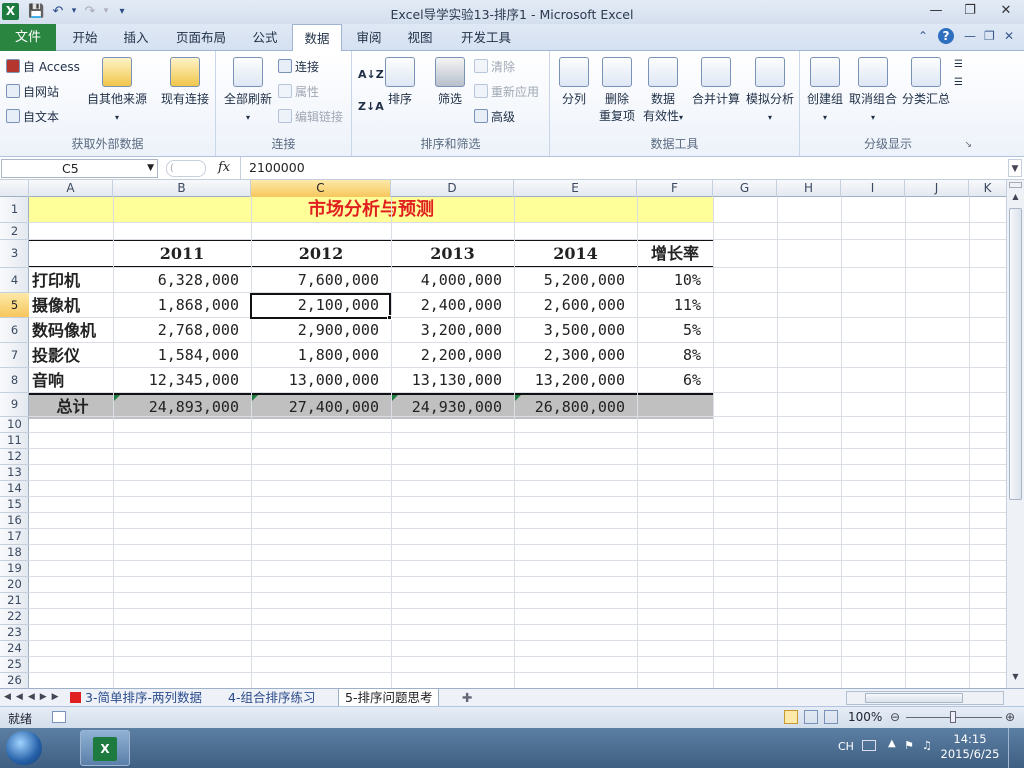 The image size is (1024, 768). I want to click on row-label-cell: 打印机, so click(71, 280).